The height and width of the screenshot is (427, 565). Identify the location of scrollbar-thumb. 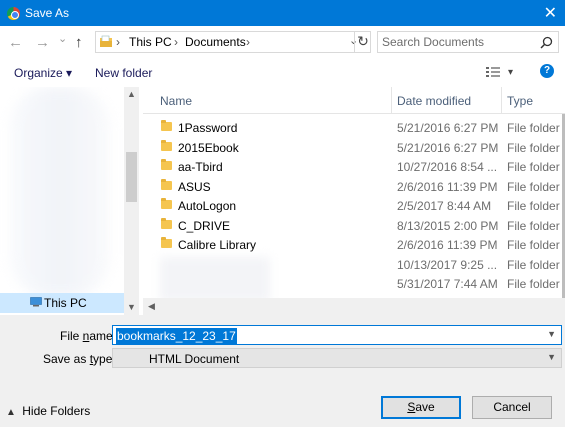
(131, 177).